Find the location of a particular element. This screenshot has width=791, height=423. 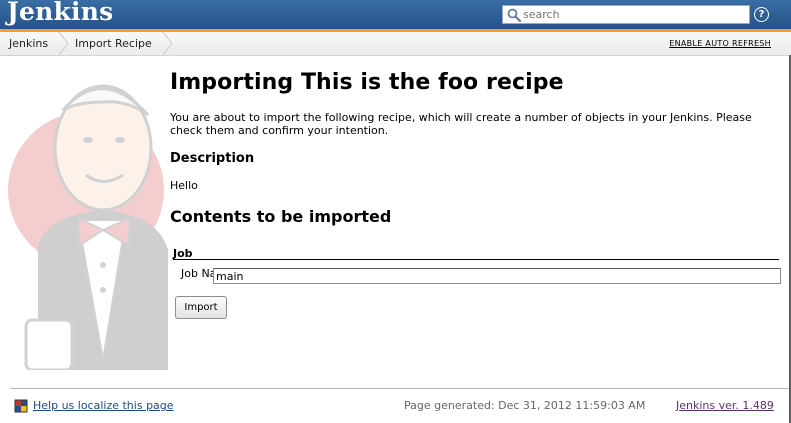

jenkins-logo: Jenkins is located at coordinates (60, 13).